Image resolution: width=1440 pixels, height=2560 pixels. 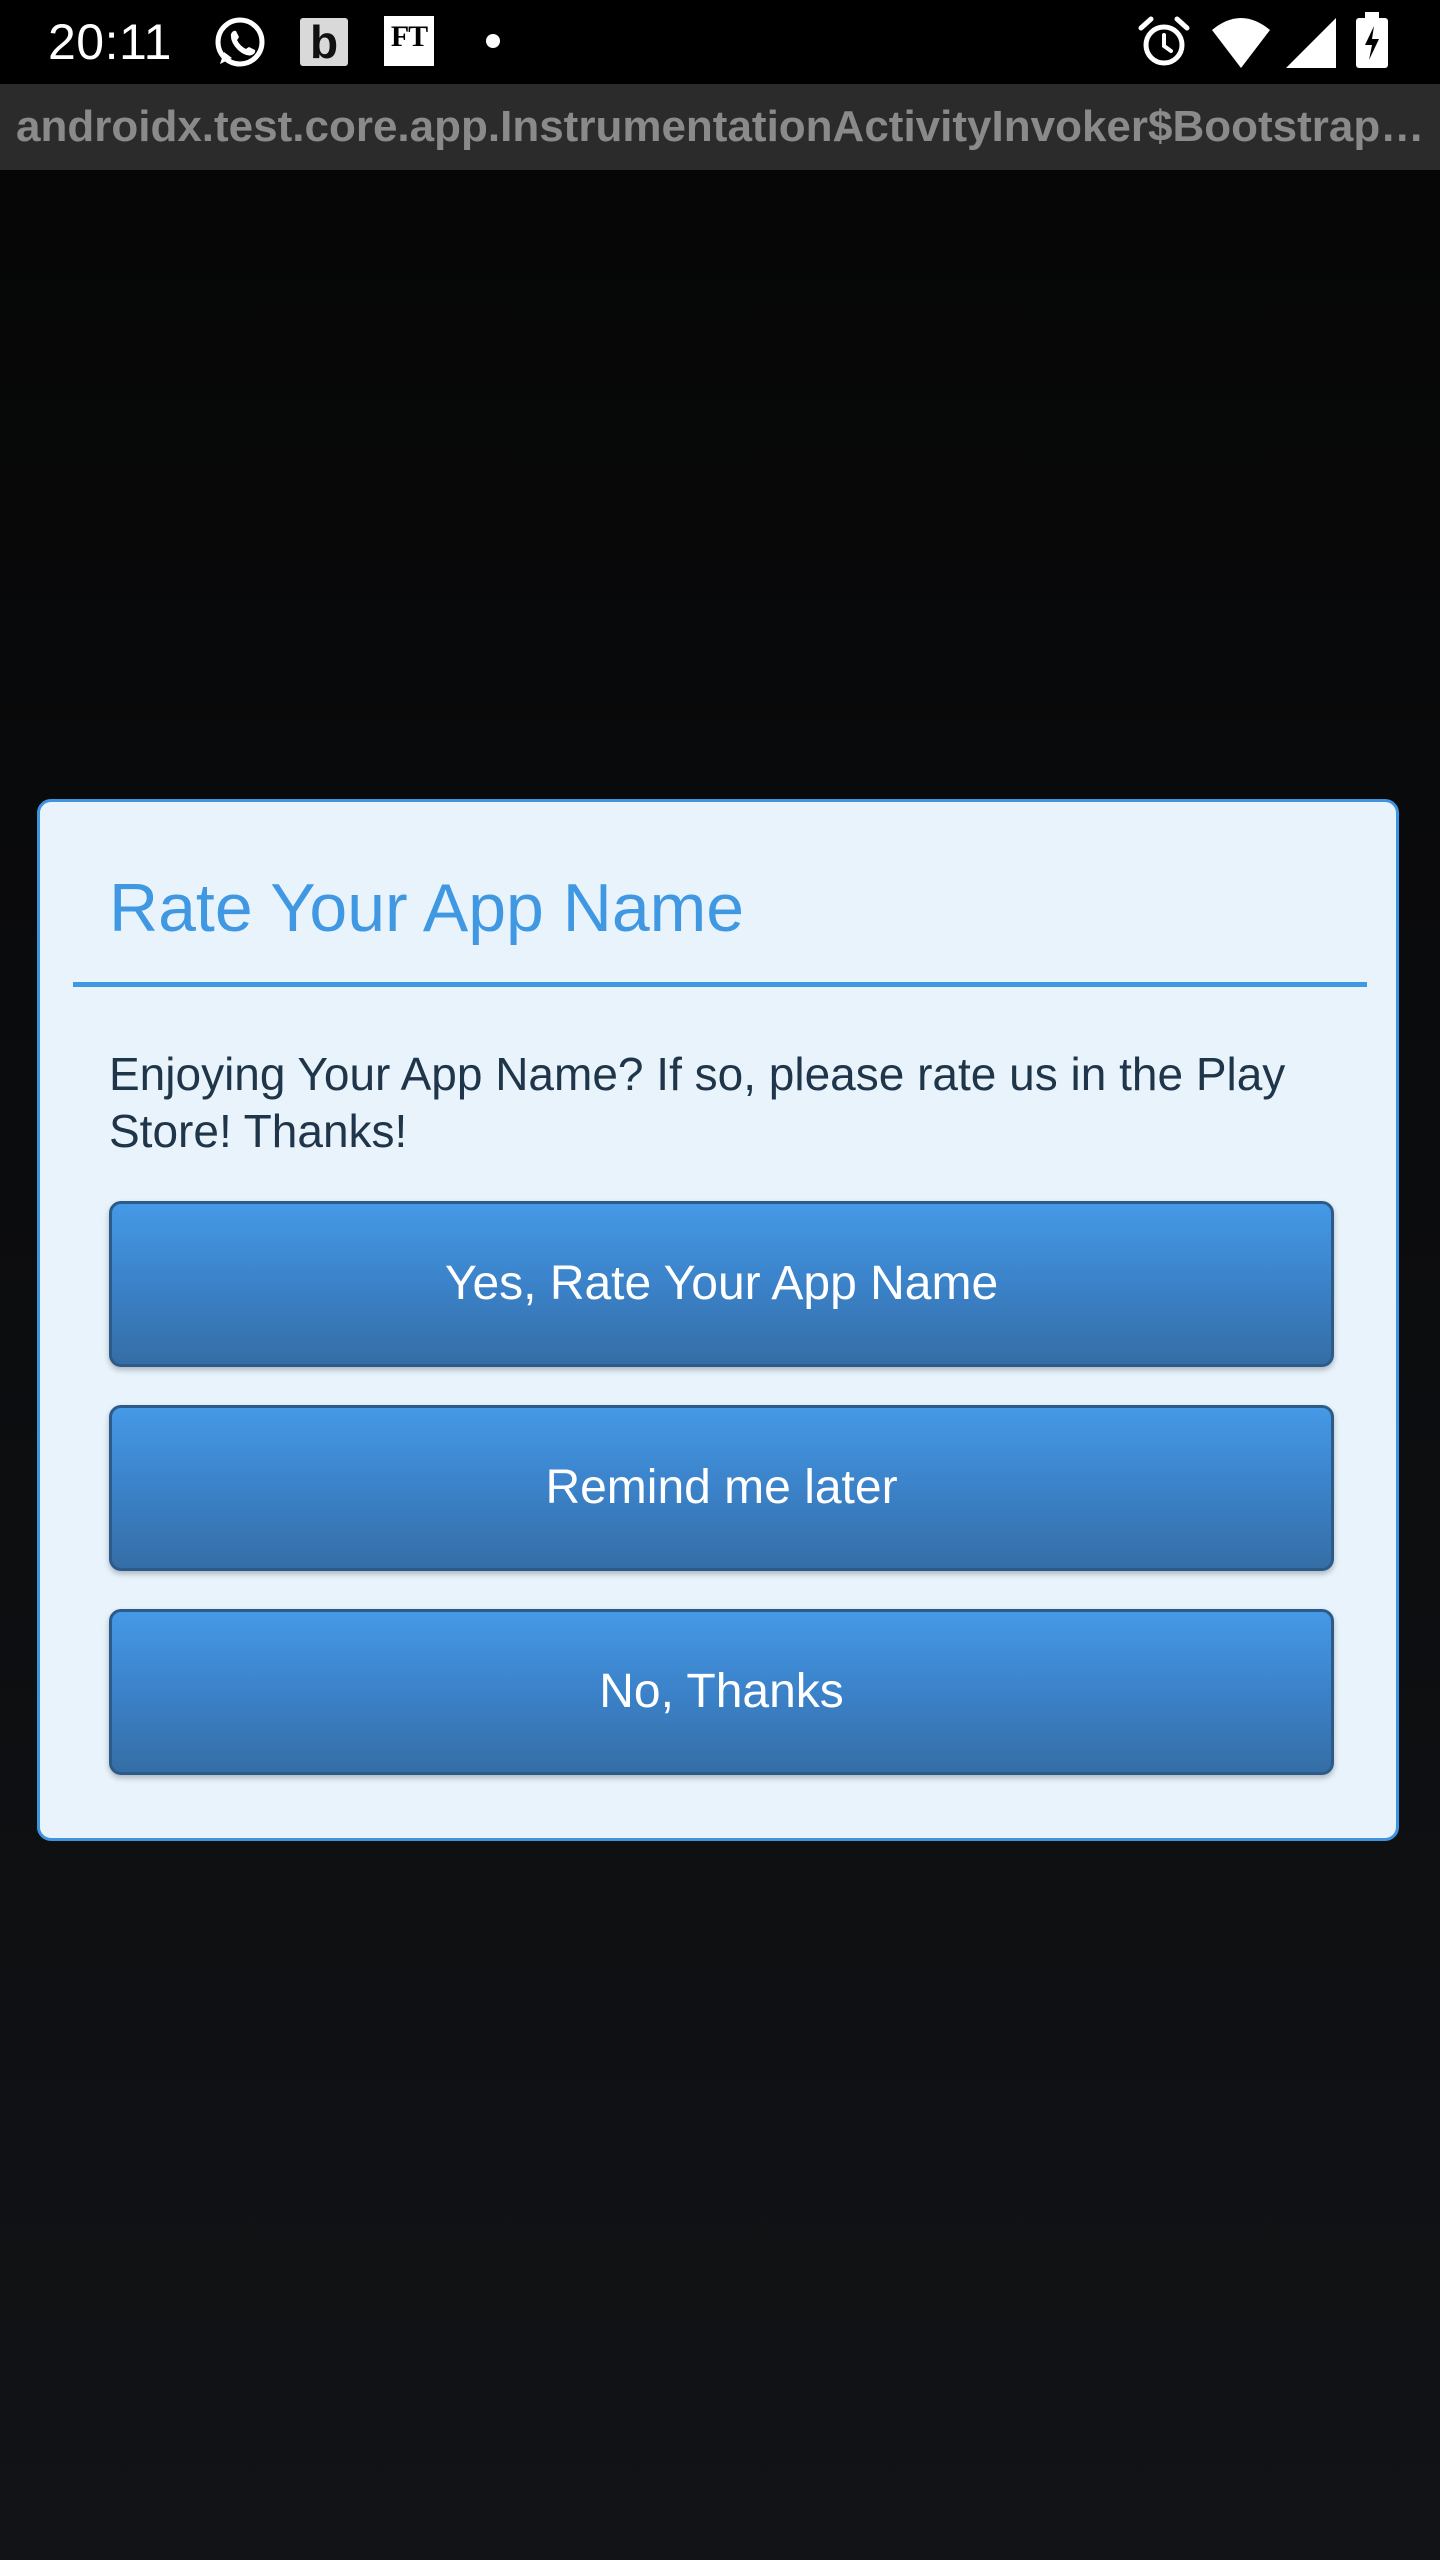 I want to click on dialog-title: Rate Your App Name, so click(x=427, y=908).